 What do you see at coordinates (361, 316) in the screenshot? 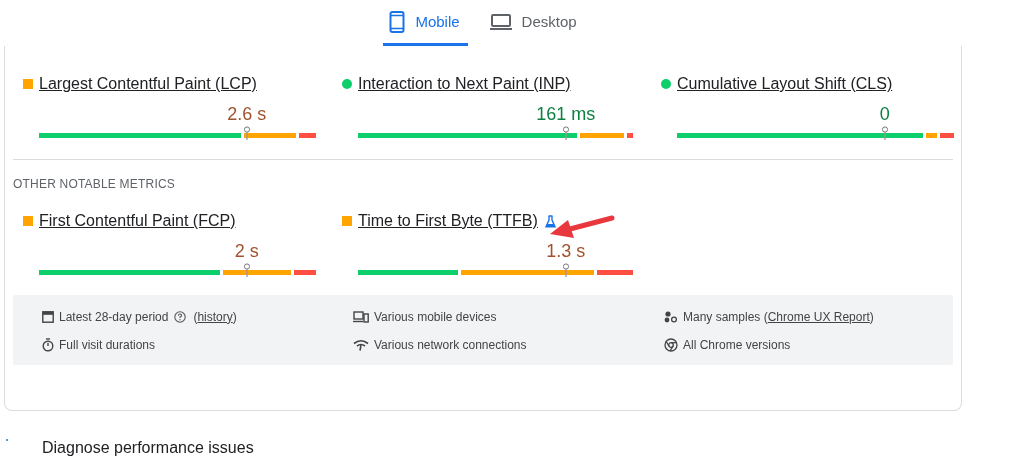
I see `devices-icon` at bounding box center [361, 316].